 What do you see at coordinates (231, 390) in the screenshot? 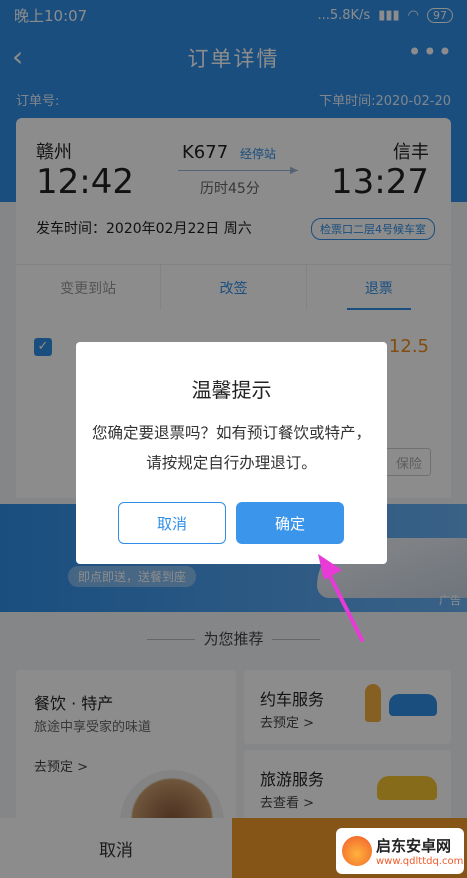
I see `dialog-title: 温馨提示` at bounding box center [231, 390].